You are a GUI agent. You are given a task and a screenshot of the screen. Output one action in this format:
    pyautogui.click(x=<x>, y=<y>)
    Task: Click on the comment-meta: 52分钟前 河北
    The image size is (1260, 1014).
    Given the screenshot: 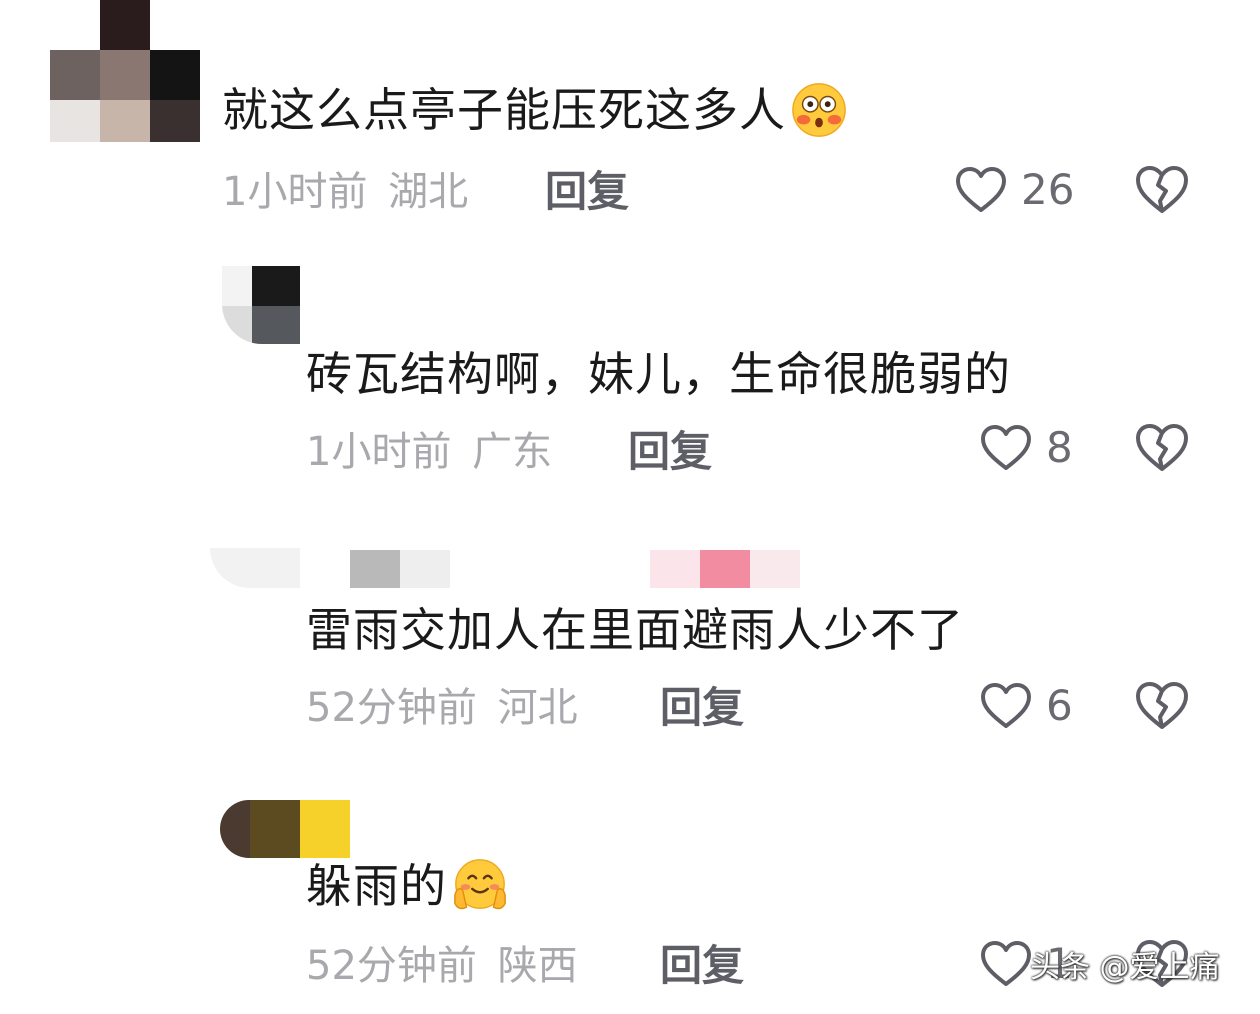 What is the action you would take?
    pyautogui.click(x=442, y=708)
    